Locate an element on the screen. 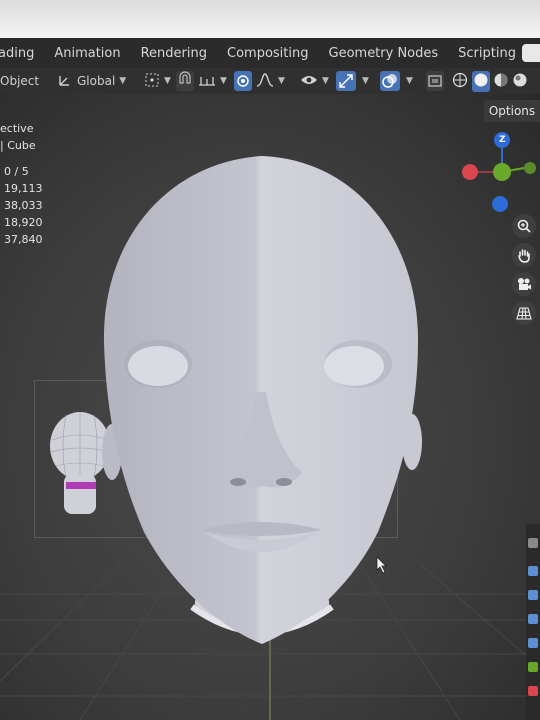 This screenshot has width=540, height=720. neg-y-axis-handle is located at coordinates (530, 168).